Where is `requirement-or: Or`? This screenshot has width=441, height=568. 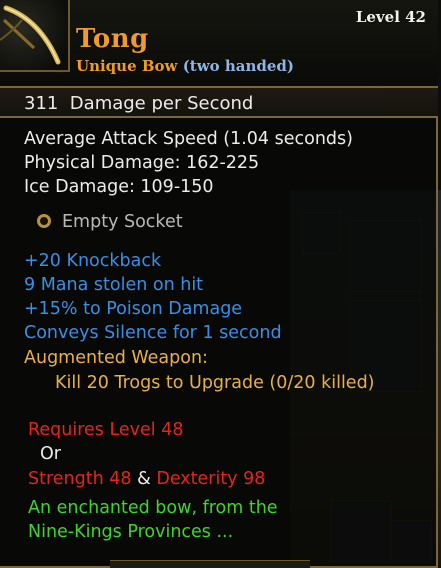 requirement-or: Or is located at coordinates (50, 454).